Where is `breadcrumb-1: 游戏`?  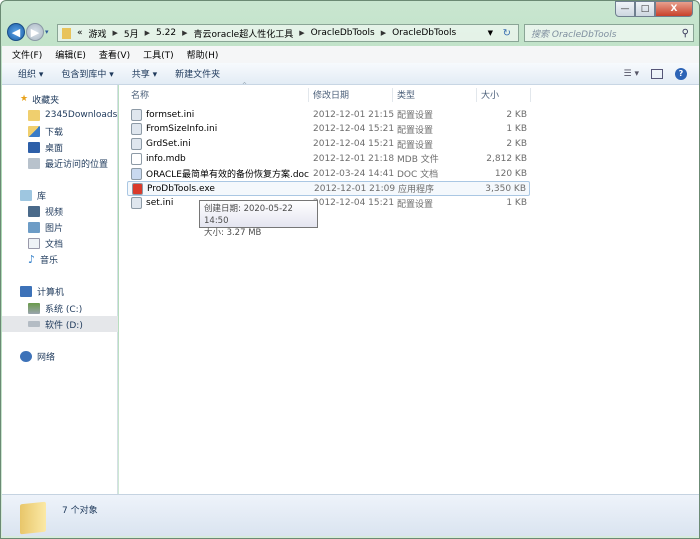 breadcrumb-1: 游戏 is located at coordinates (98, 33).